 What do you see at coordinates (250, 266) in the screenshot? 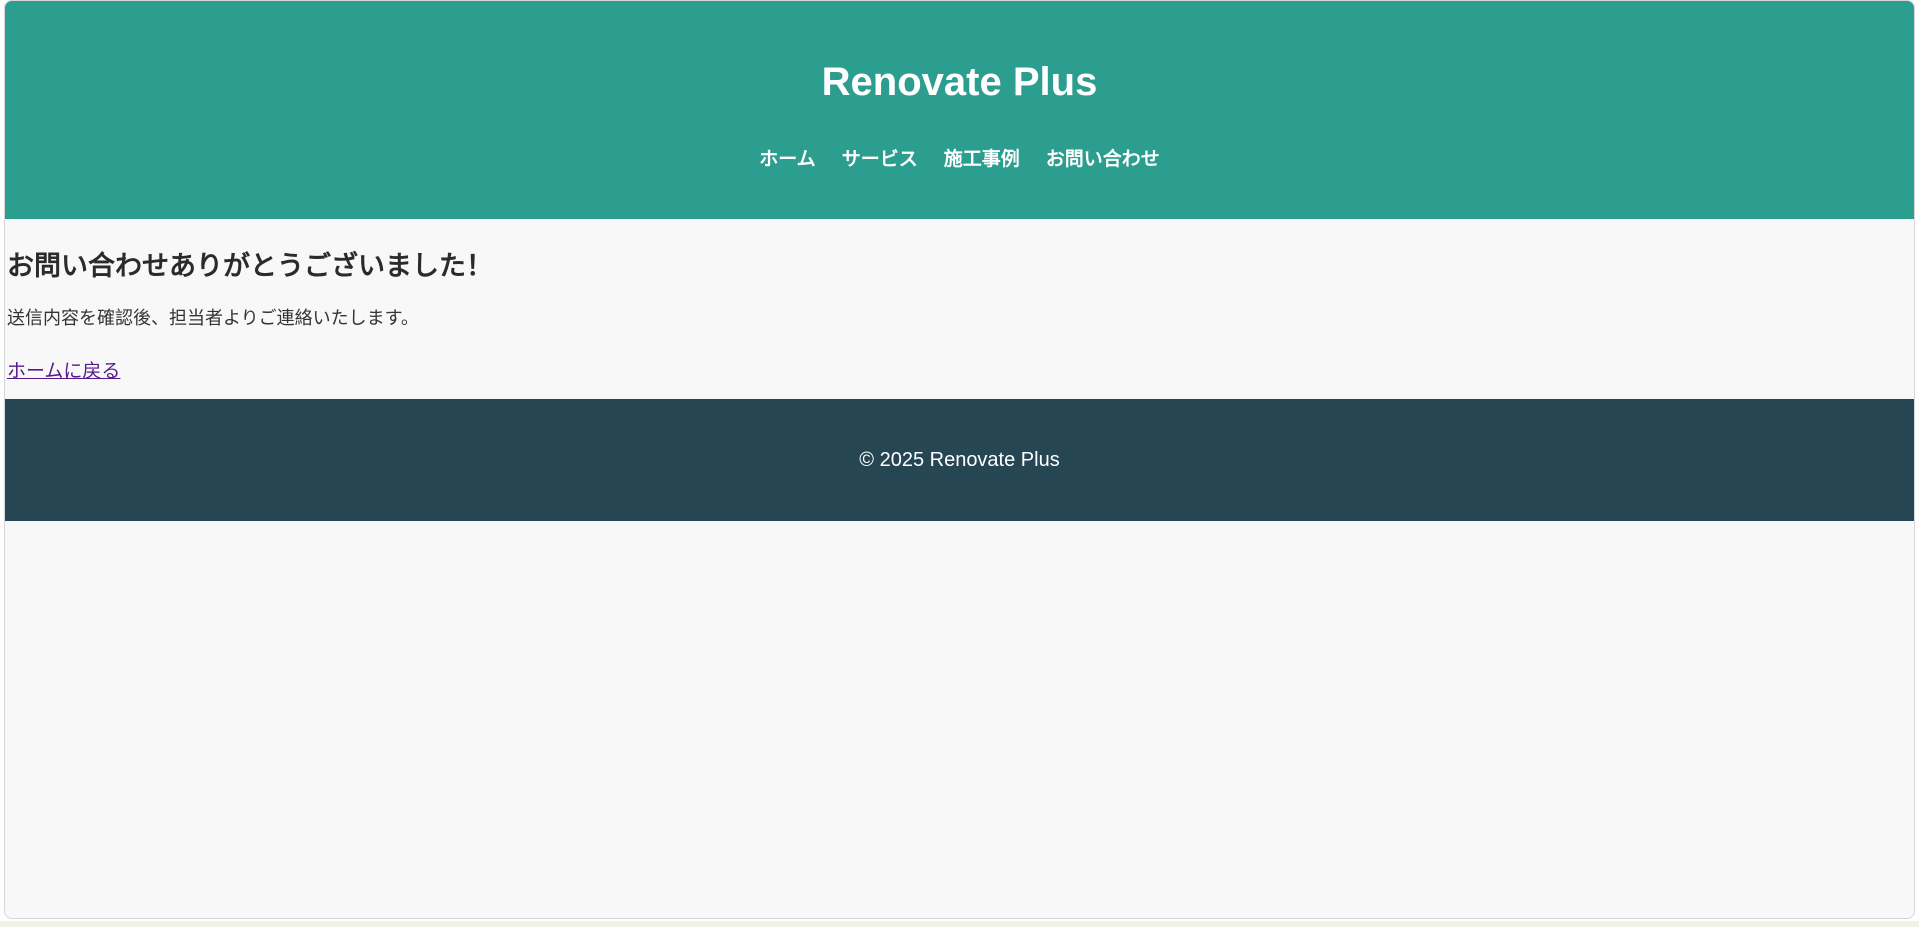
I see `thank-you-heading: お問い合わせありがとうございました！` at bounding box center [250, 266].